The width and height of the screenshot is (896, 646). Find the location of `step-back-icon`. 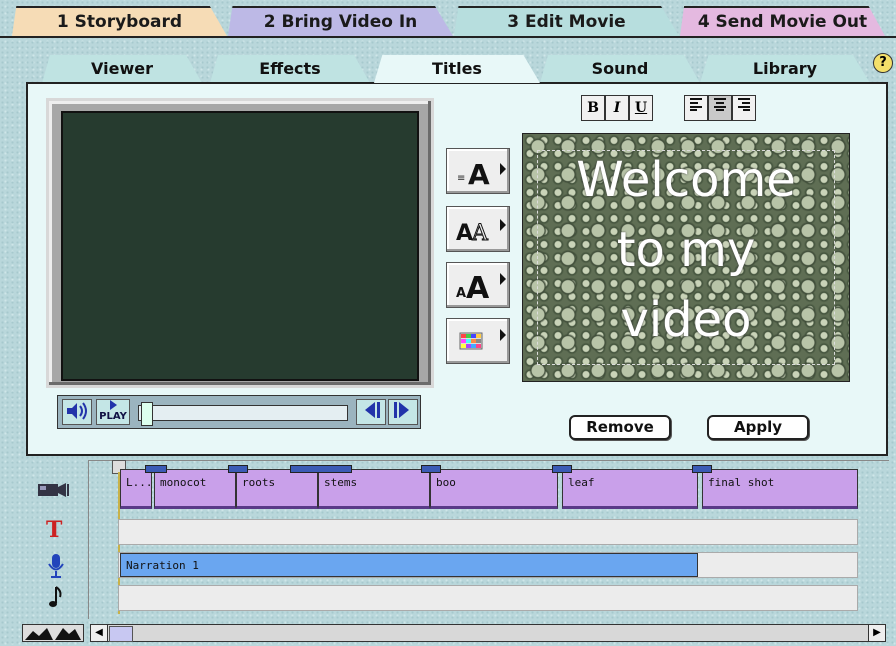

step-back-icon is located at coordinates (372, 410).